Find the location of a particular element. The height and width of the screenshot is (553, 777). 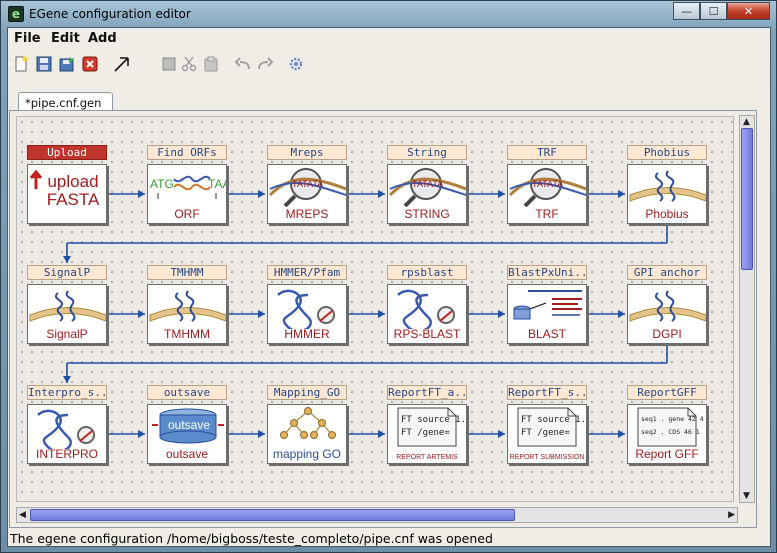

undo-icon is located at coordinates (243, 64).